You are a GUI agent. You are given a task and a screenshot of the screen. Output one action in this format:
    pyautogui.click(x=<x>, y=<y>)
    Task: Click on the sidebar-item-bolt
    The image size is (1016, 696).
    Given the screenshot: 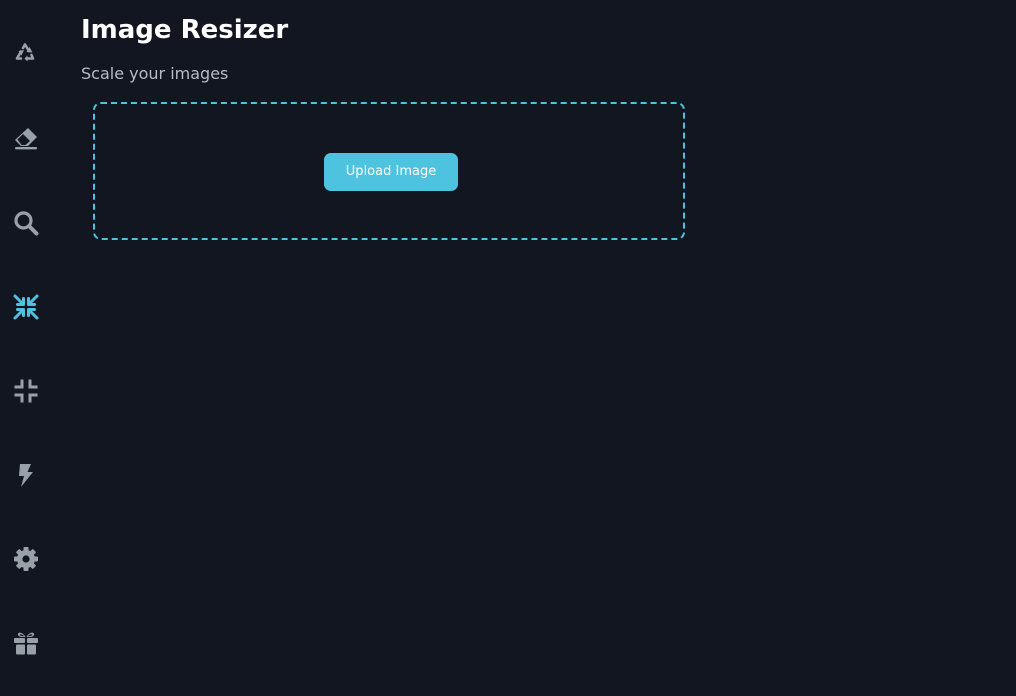 What is the action you would take?
    pyautogui.click(x=26, y=475)
    